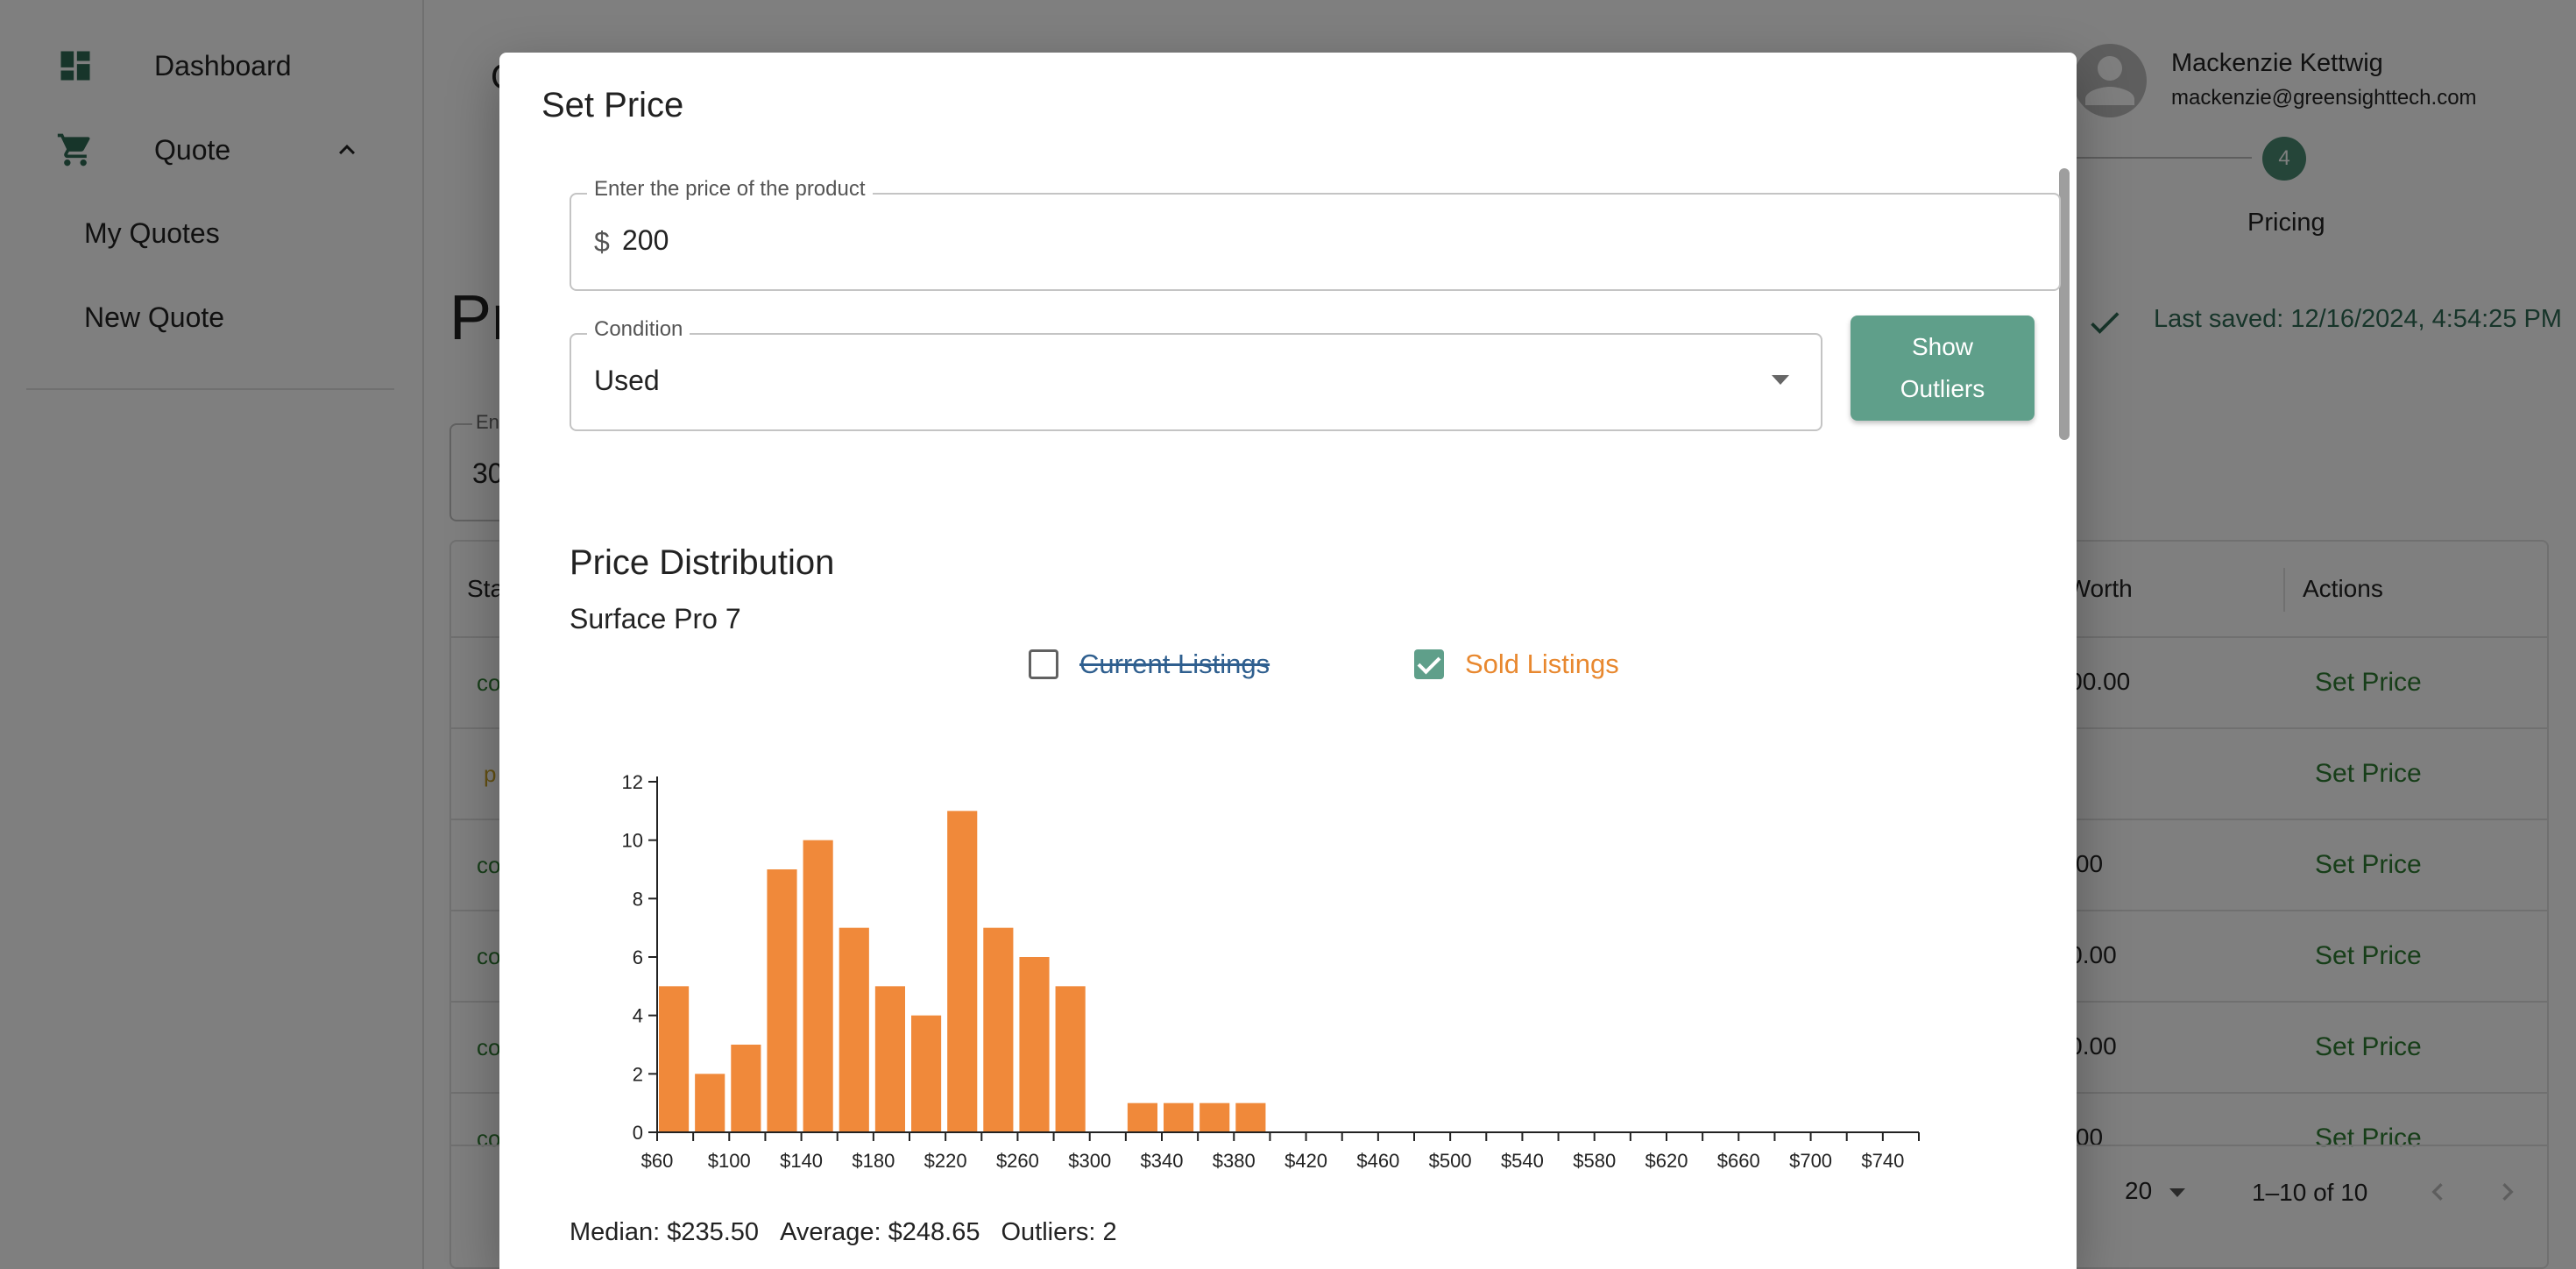 Image resolution: width=2576 pixels, height=1269 pixels. Describe the element at coordinates (945, 1161) in the screenshot. I see `x-tick-label: $220` at that location.